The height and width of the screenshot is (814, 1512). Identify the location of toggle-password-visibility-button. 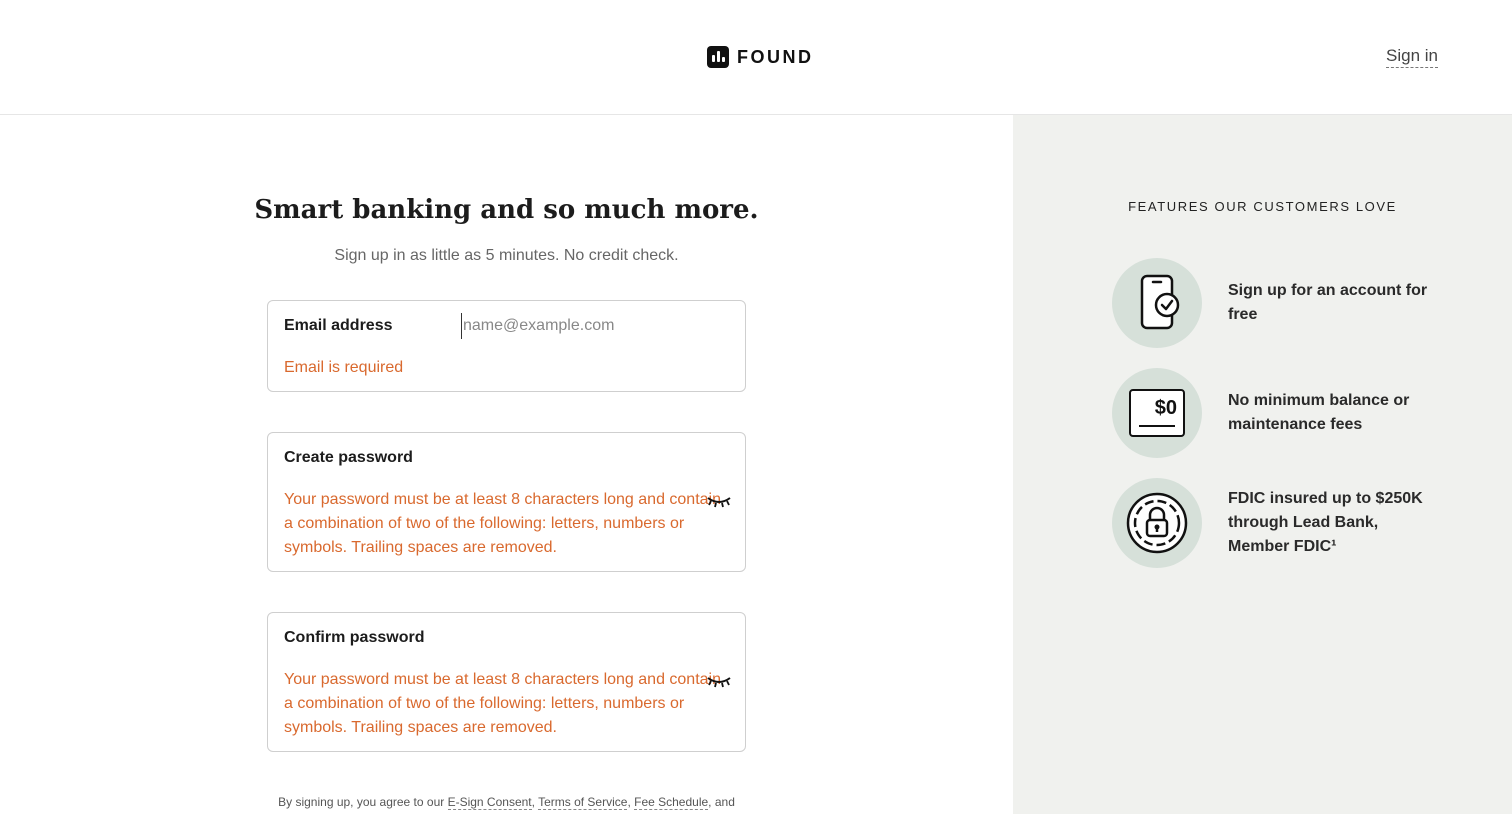
(719, 501).